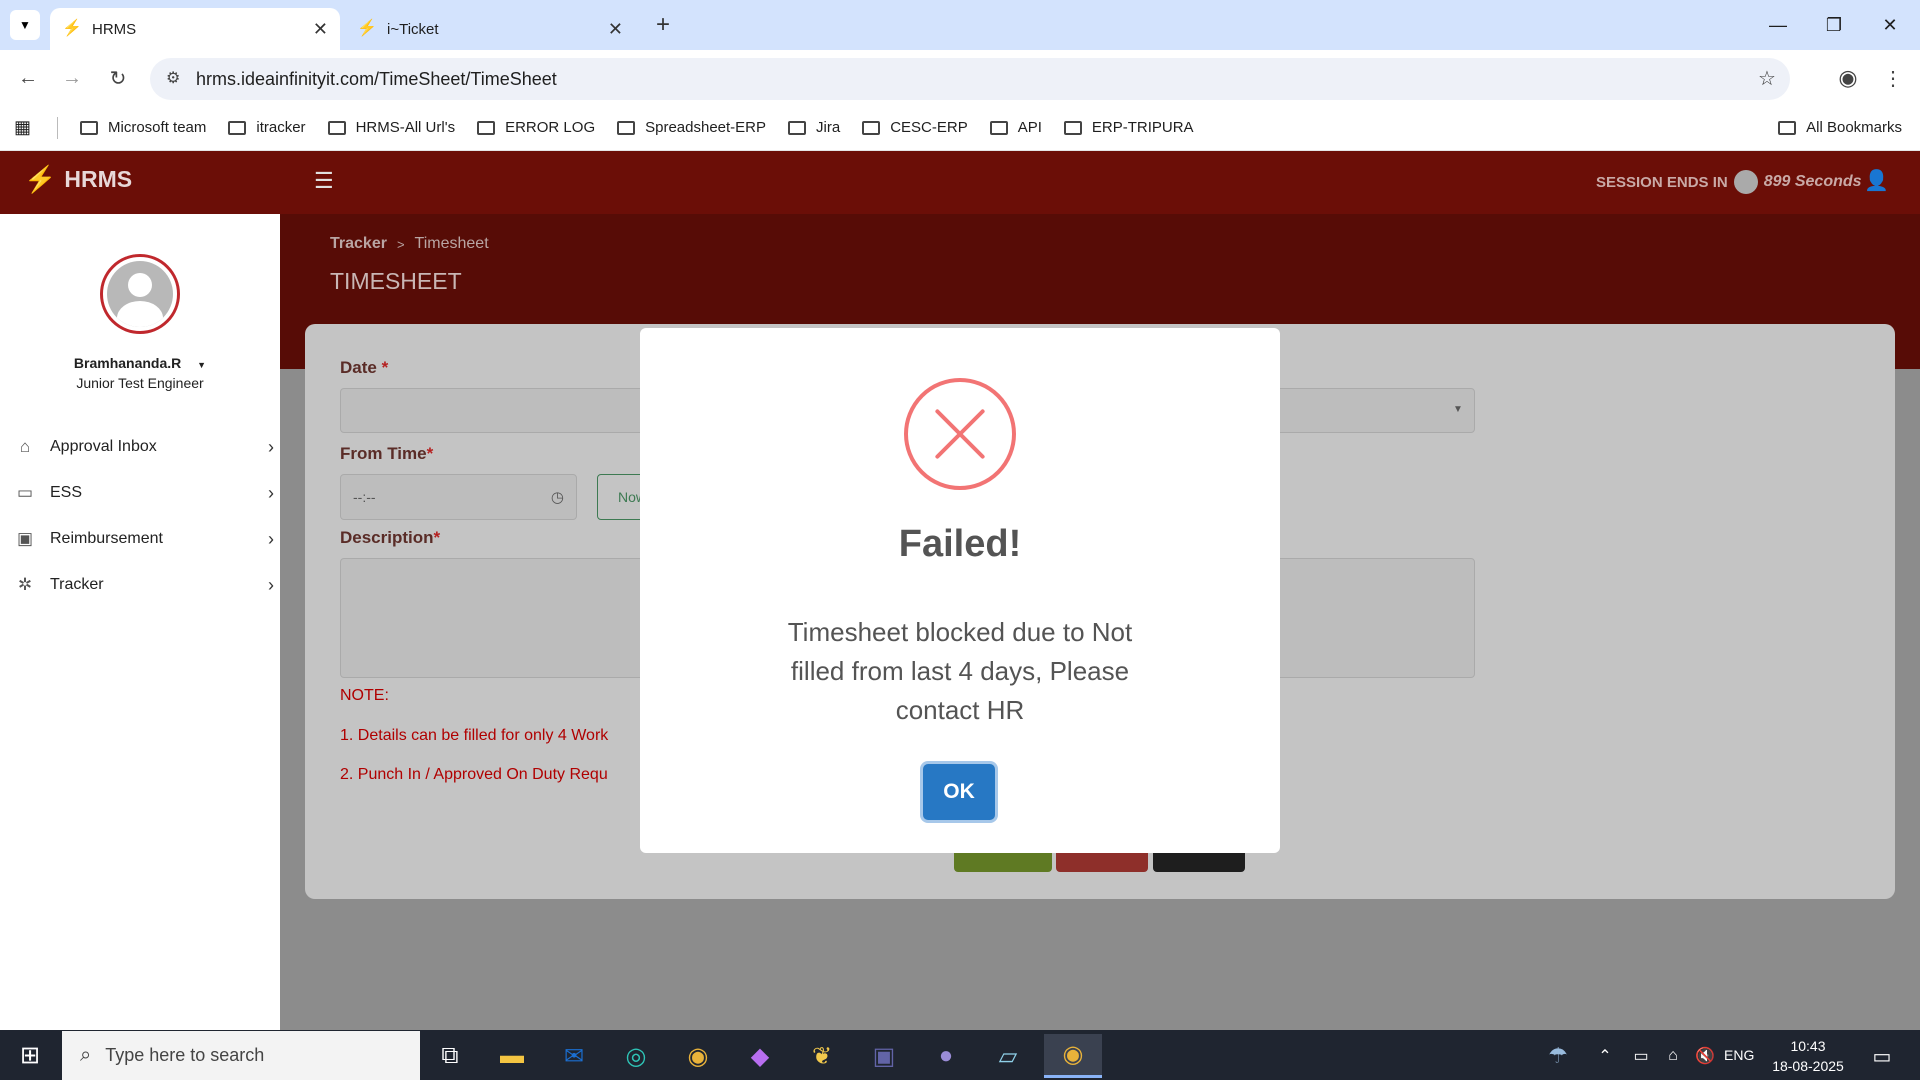 The width and height of the screenshot is (1920, 1080). What do you see at coordinates (391, 127) in the screenshot?
I see `bookmark-hrms-all-urls: HRMS-All Url's` at bounding box center [391, 127].